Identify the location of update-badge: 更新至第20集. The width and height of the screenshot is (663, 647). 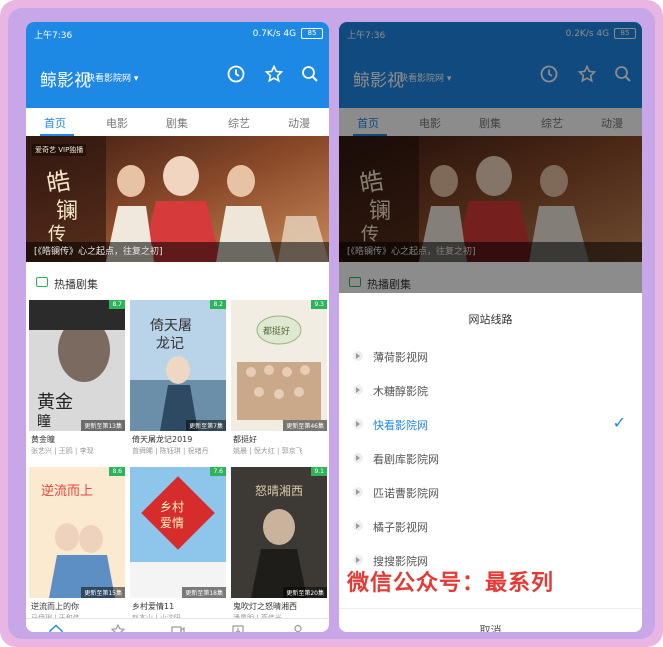
(305, 592).